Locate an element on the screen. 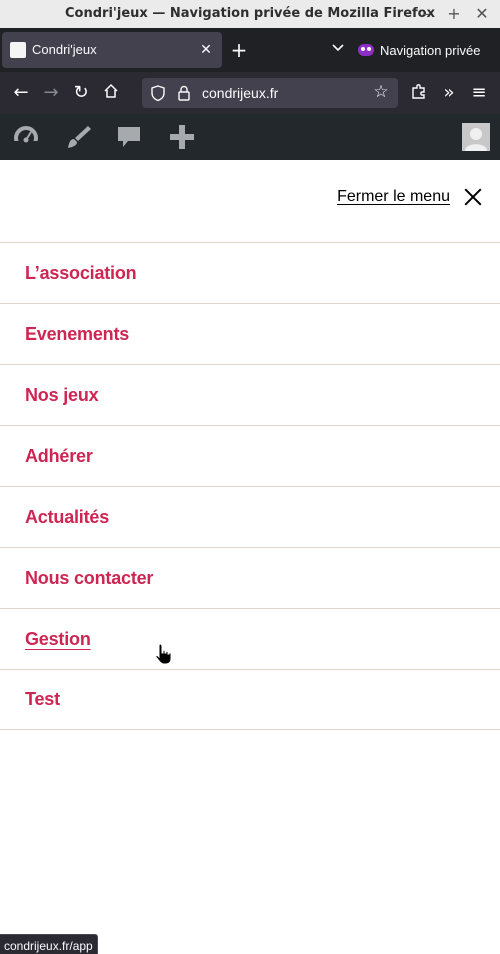 This screenshot has height=954, width=500. back-arrow-icon: ← is located at coordinates (21, 93).